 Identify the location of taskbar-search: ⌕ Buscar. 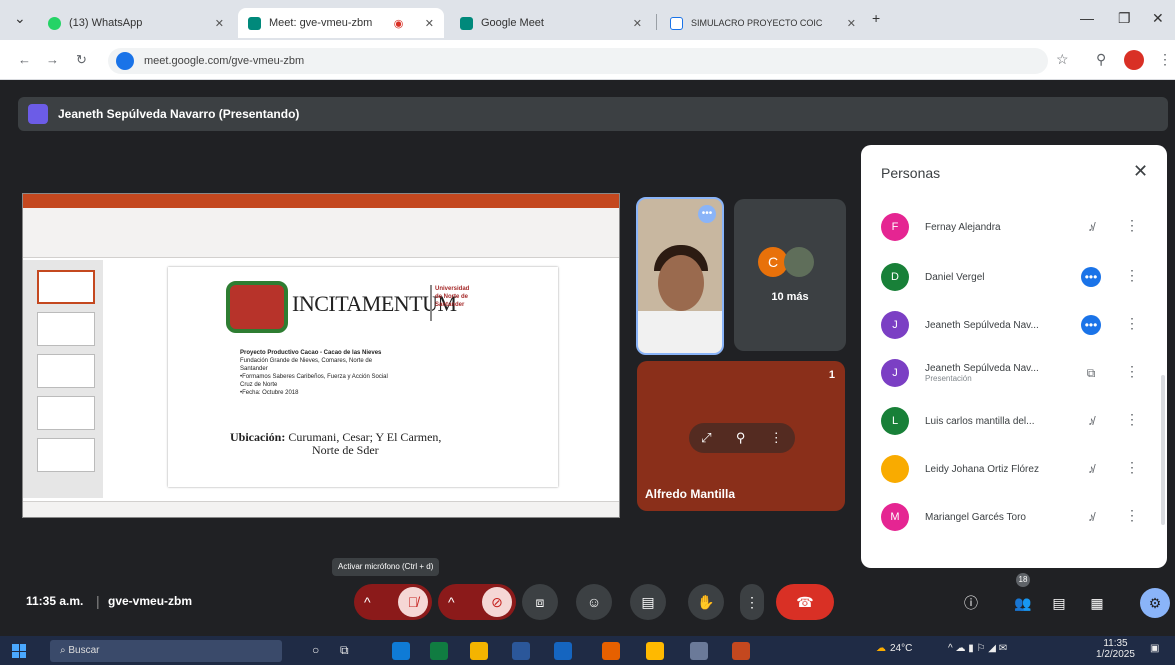
(166, 651).